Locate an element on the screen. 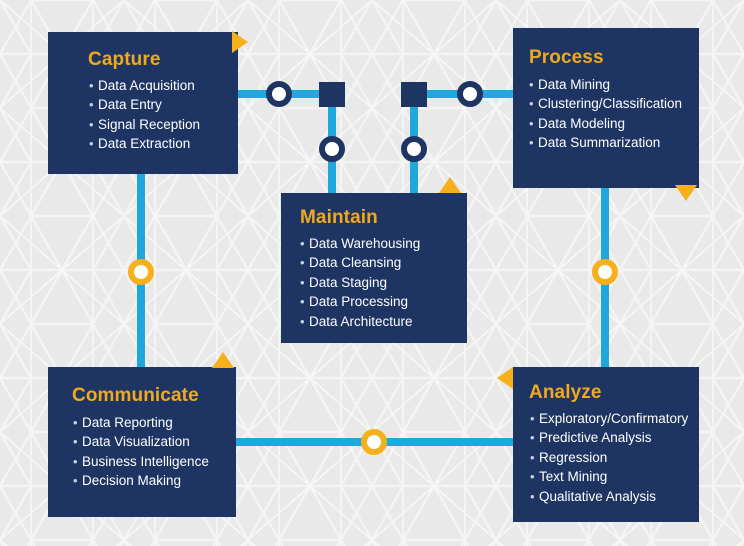  navy-square-node-left is located at coordinates (332, 94).